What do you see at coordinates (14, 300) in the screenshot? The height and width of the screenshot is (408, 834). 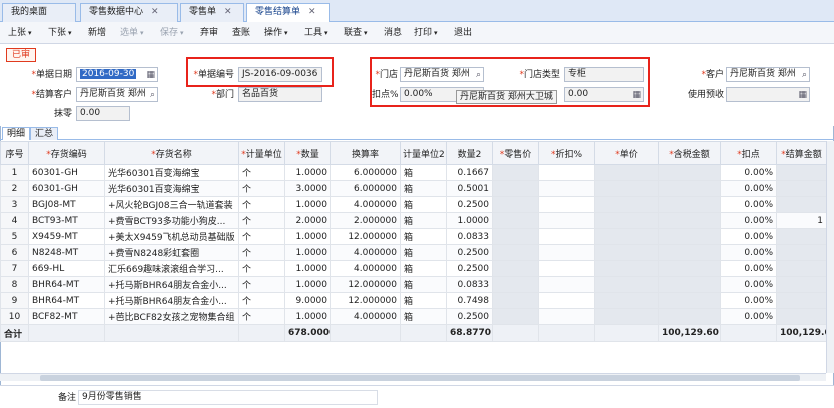 I see `table-cell: 9` at bounding box center [14, 300].